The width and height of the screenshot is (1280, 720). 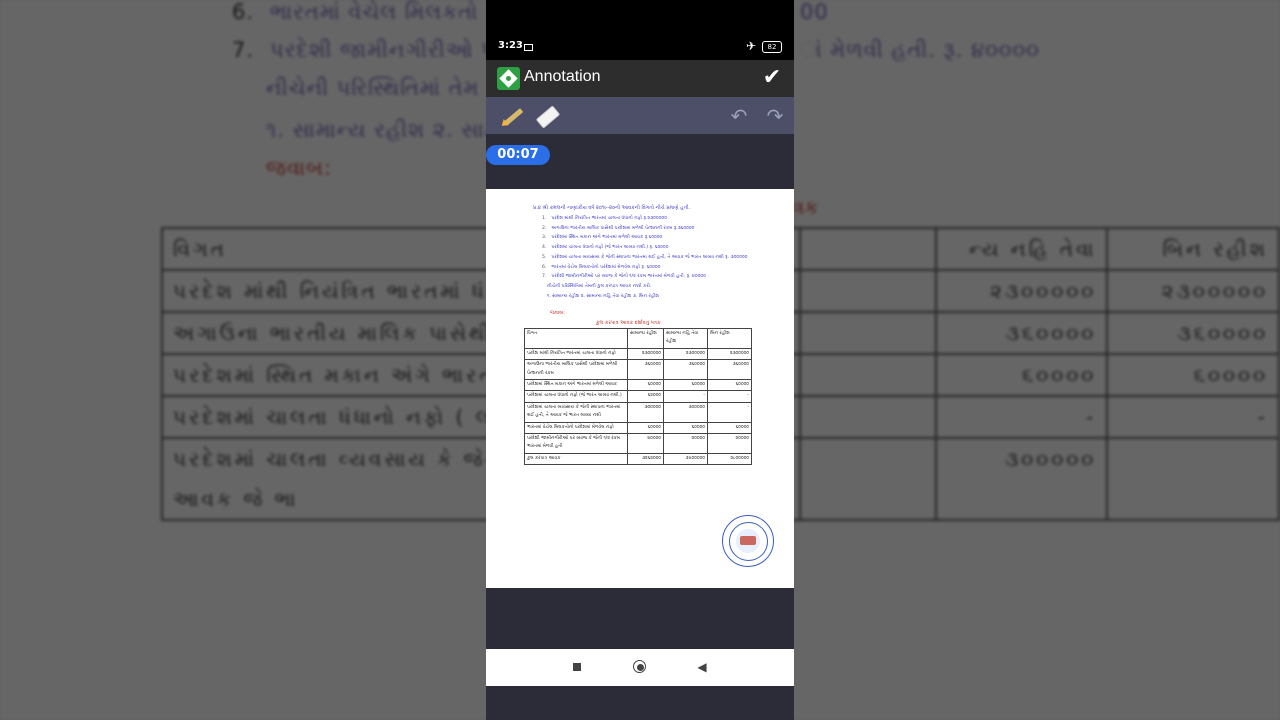 I want to click on recents-icon, so click(x=577, y=667).